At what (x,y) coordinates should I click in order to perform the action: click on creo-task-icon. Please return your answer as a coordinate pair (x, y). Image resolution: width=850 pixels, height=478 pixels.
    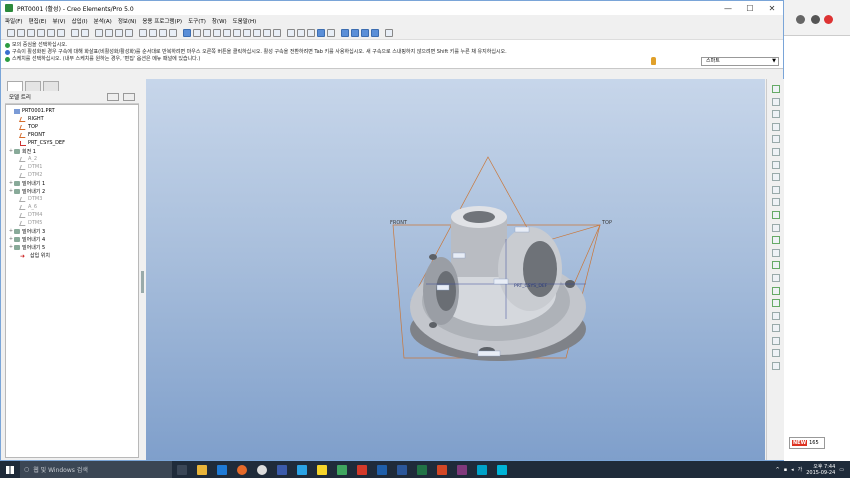
    Looking at the image, I should click on (342, 469).